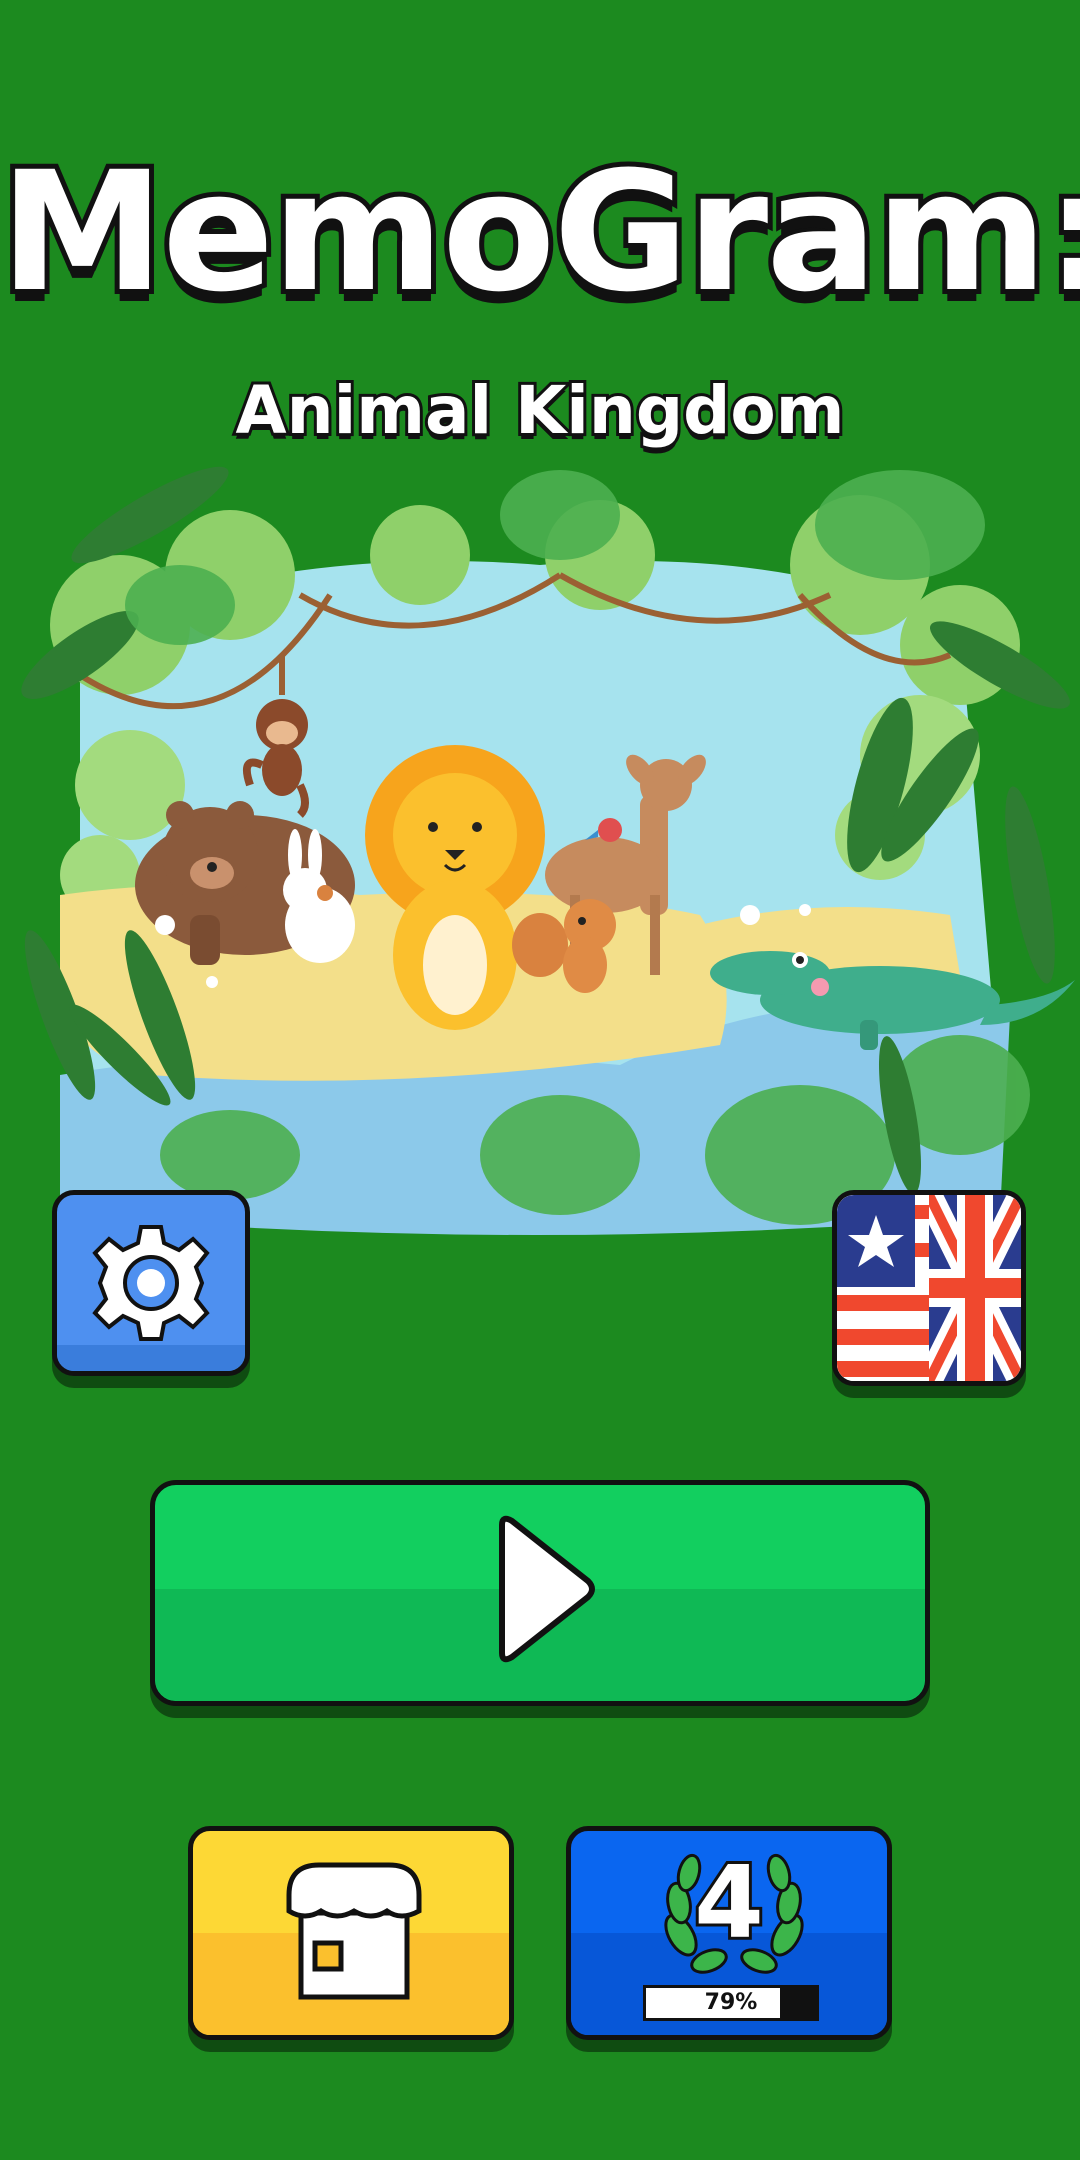  I want to click on language-button, so click(929, 1288).